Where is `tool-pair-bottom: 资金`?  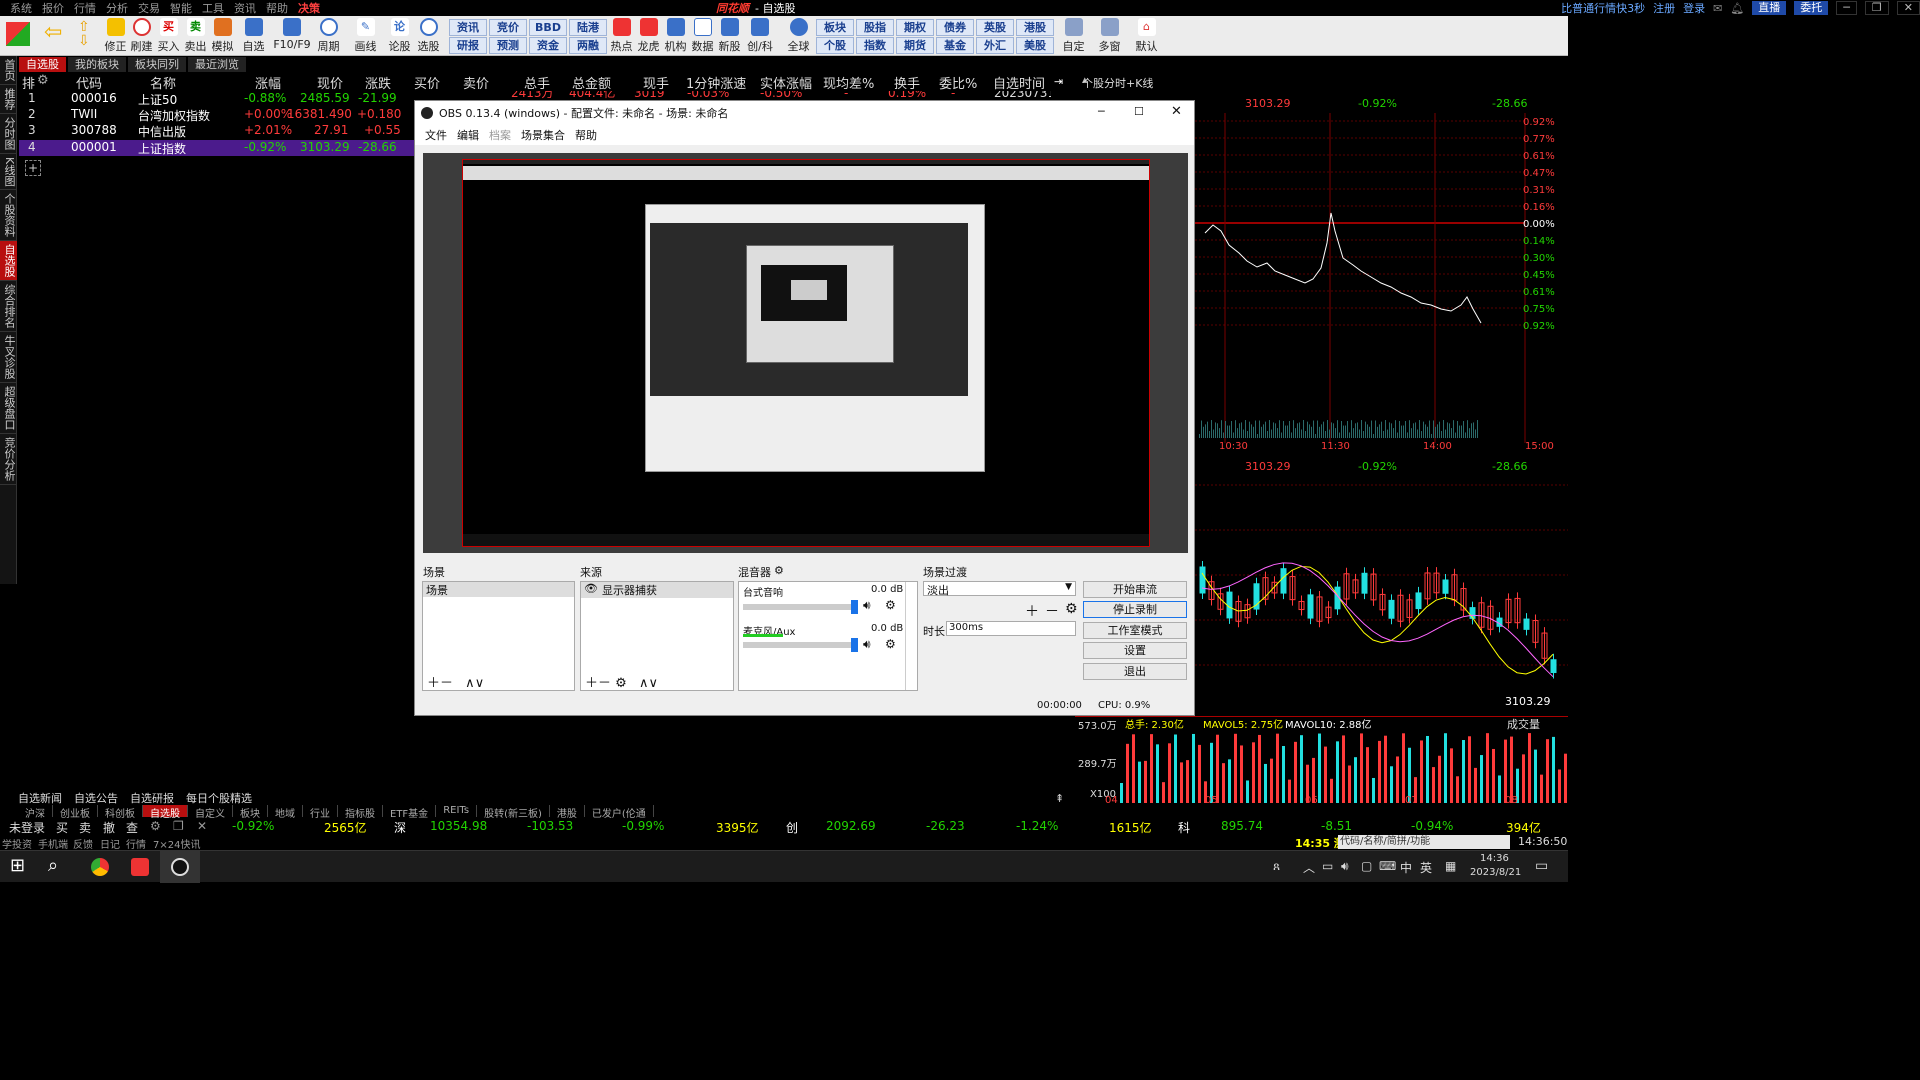 tool-pair-bottom: 资金 is located at coordinates (548, 45).